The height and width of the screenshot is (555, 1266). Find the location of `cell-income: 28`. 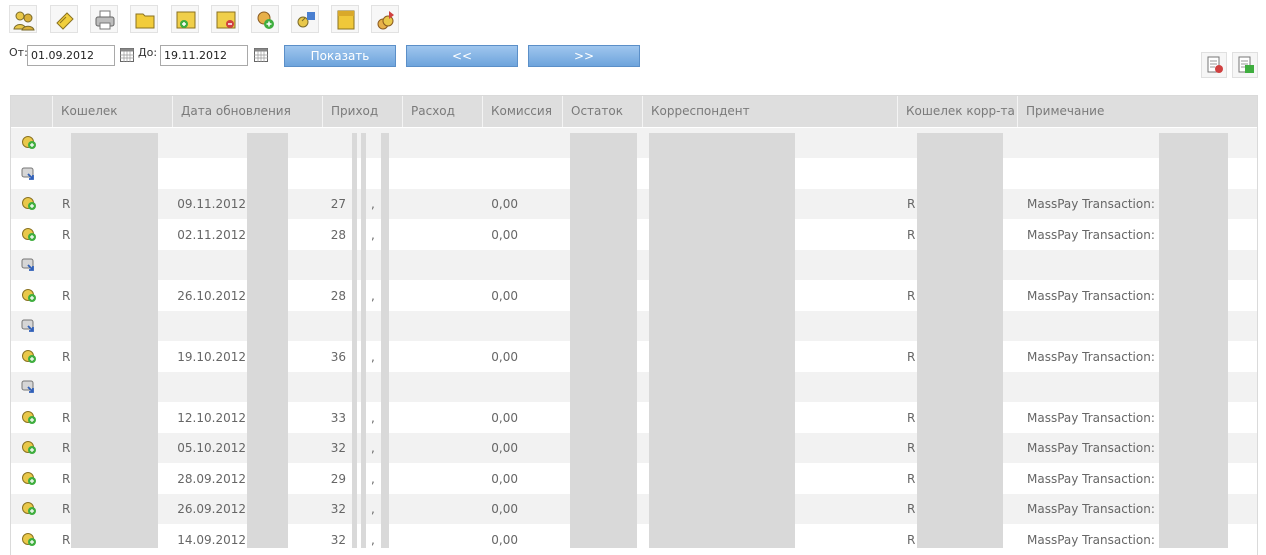

cell-income: 28 is located at coordinates (338, 295).